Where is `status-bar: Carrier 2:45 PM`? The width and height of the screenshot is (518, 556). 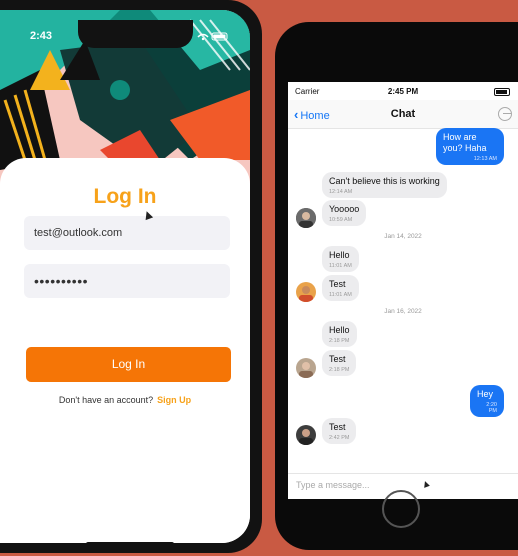
status-bar: Carrier 2:45 PM is located at coordinates (403, 91).